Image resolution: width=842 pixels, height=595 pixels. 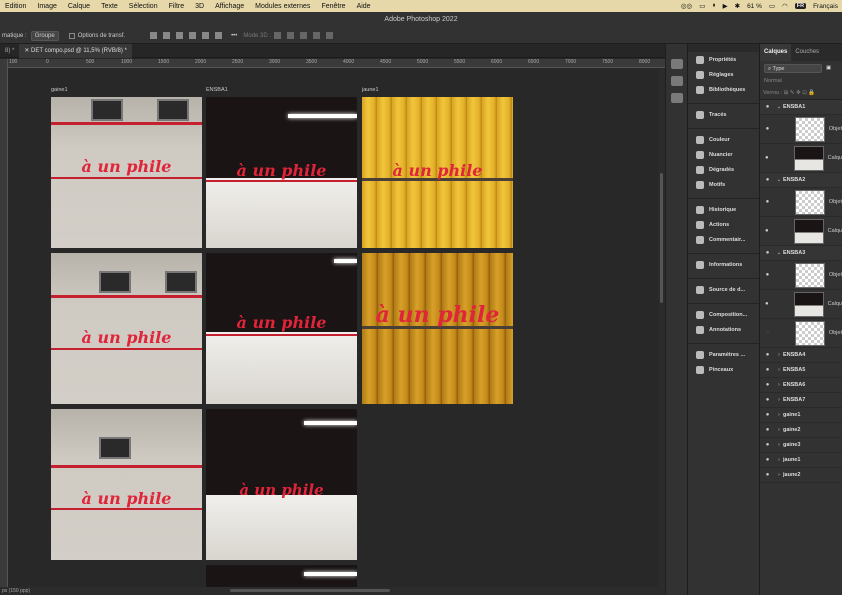 I want to click on artboard-ensba4, so click(x=281, y=576).